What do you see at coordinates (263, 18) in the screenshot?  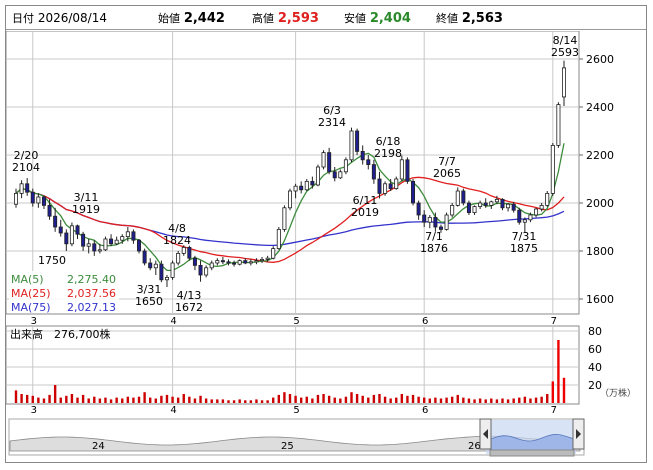 I see `high-label: 高値` at bounding box center [263, 18].